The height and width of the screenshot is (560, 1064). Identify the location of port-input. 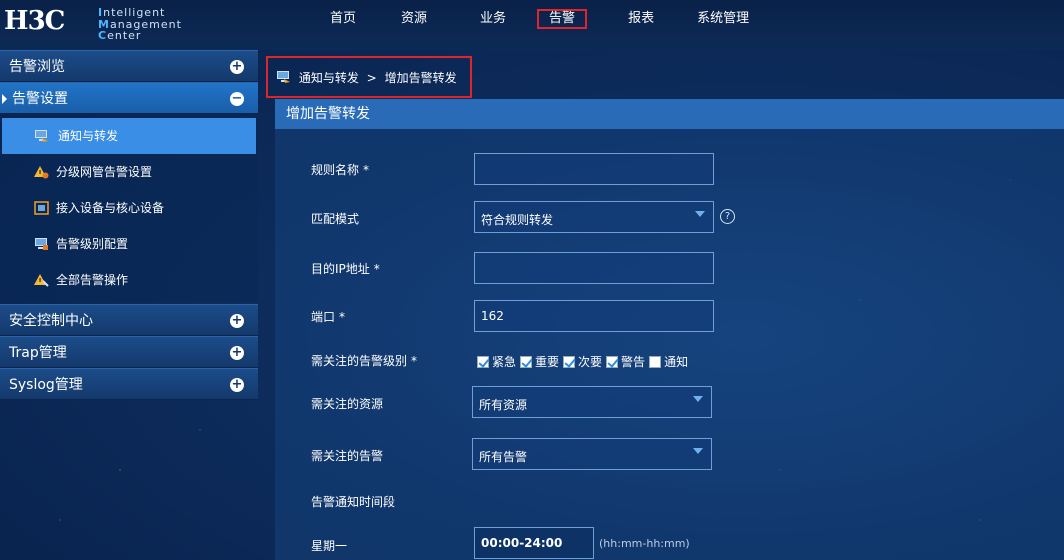
(594, 316).